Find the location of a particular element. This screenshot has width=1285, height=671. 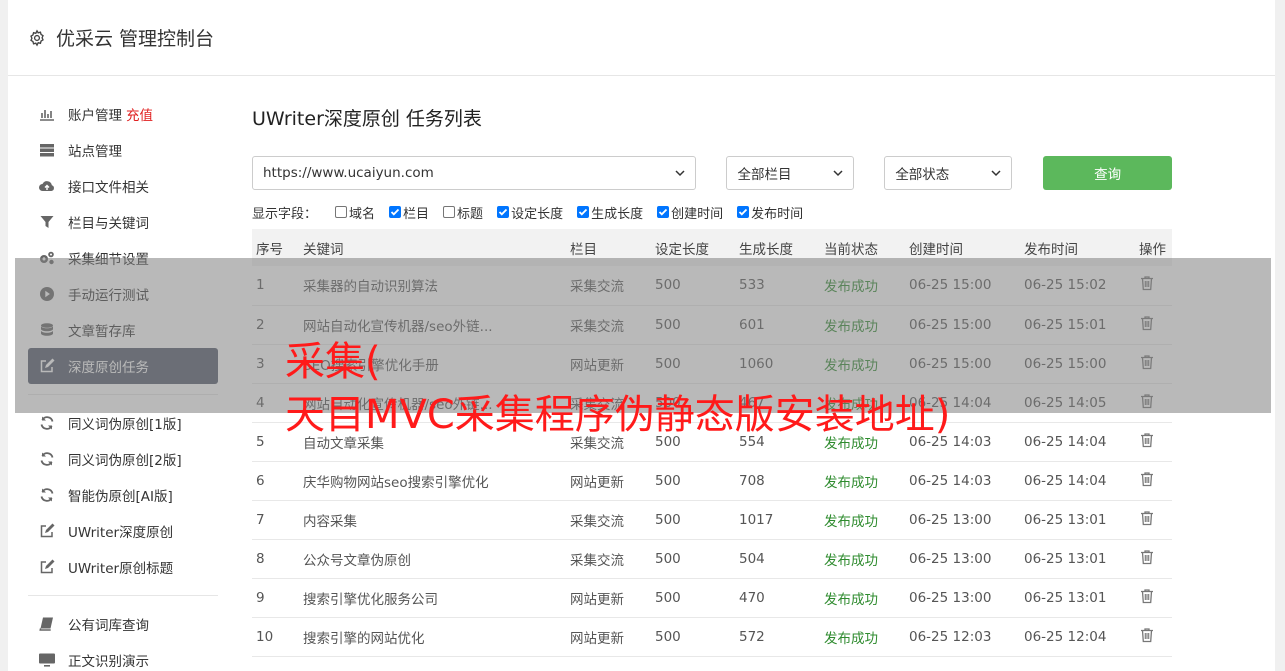

bar-chart-icon is located at coordinates (47, 114).